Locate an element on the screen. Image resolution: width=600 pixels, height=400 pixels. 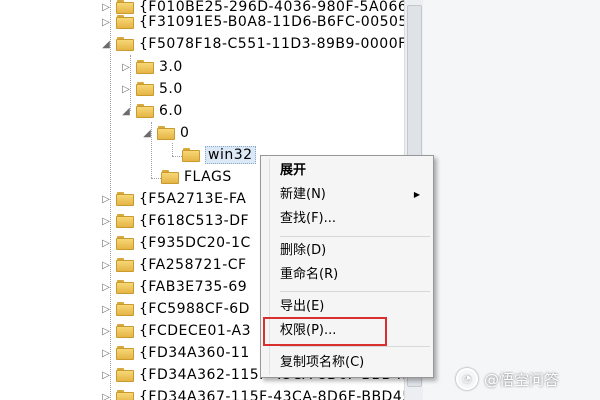
watermark: ◔ @悟空问答 is located at coordinates (507, 379).